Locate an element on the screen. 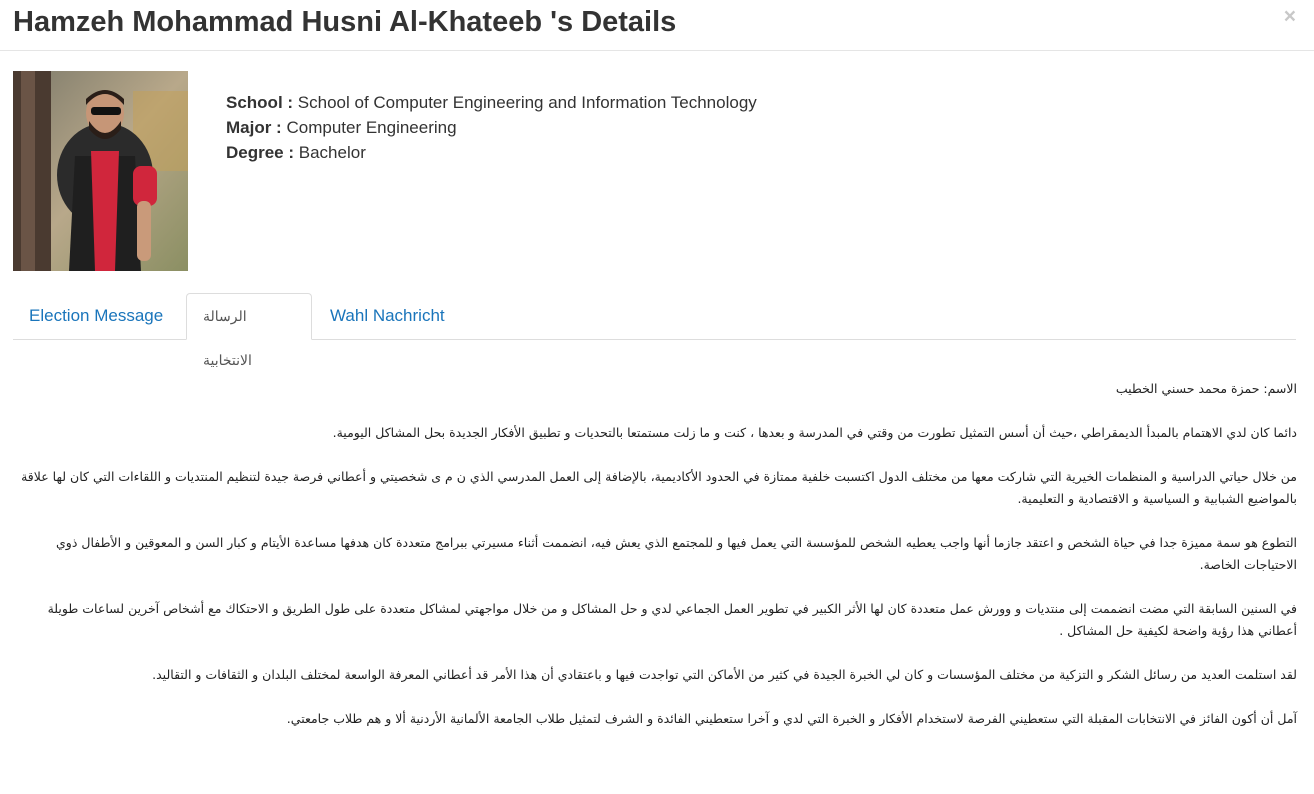  tab-wahl-nachricht: Wahl Nachricht is located at coordinates (387, 316).